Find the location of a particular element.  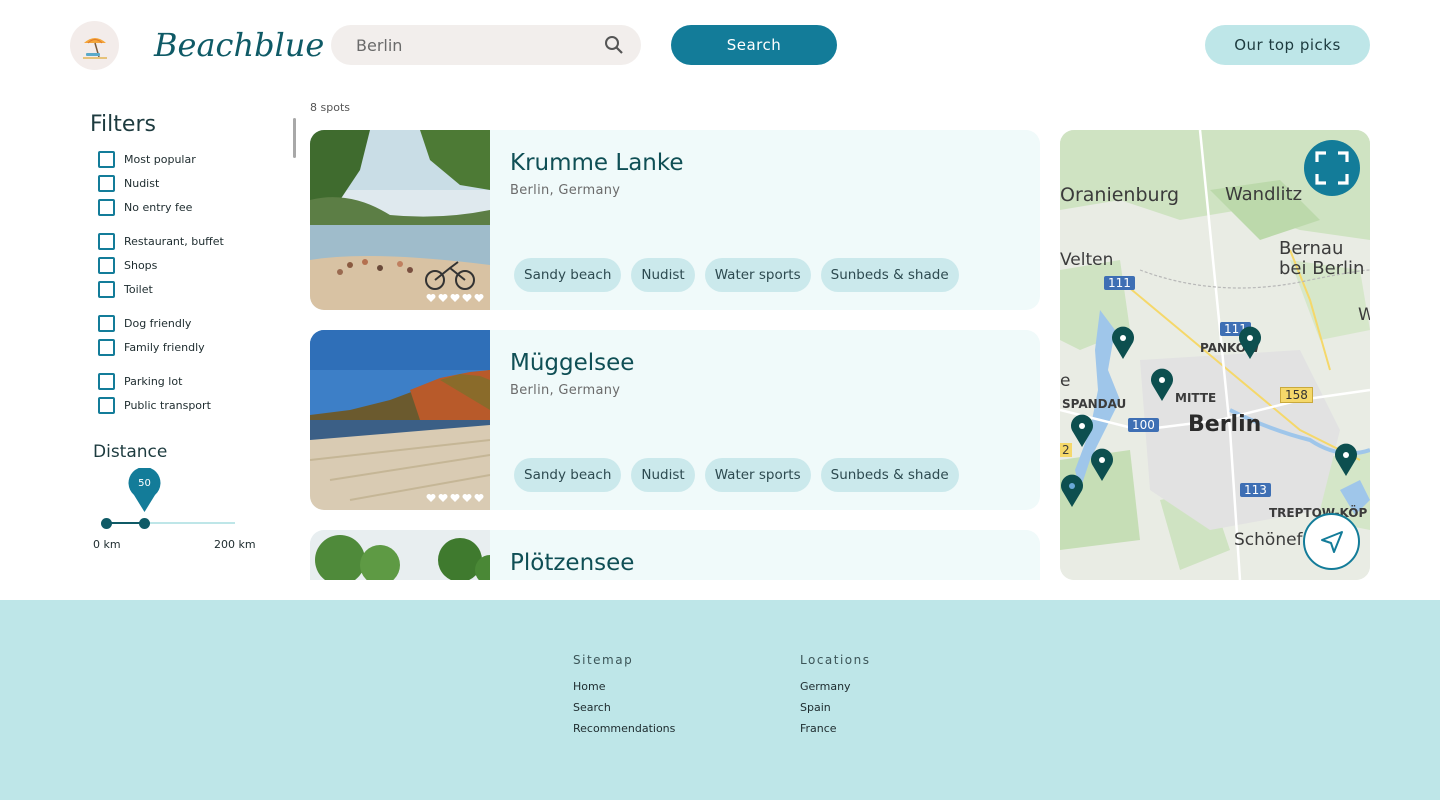

search-box is located at coordinates (486, 45).